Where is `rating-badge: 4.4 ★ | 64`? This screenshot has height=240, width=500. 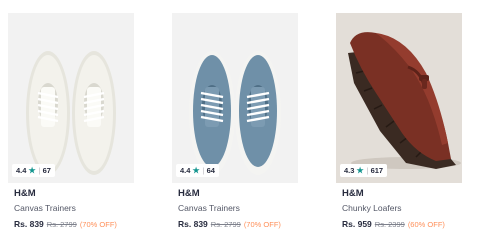
rating-badge: 4.4 ★ | 64 is located at coordinates (197, 170).